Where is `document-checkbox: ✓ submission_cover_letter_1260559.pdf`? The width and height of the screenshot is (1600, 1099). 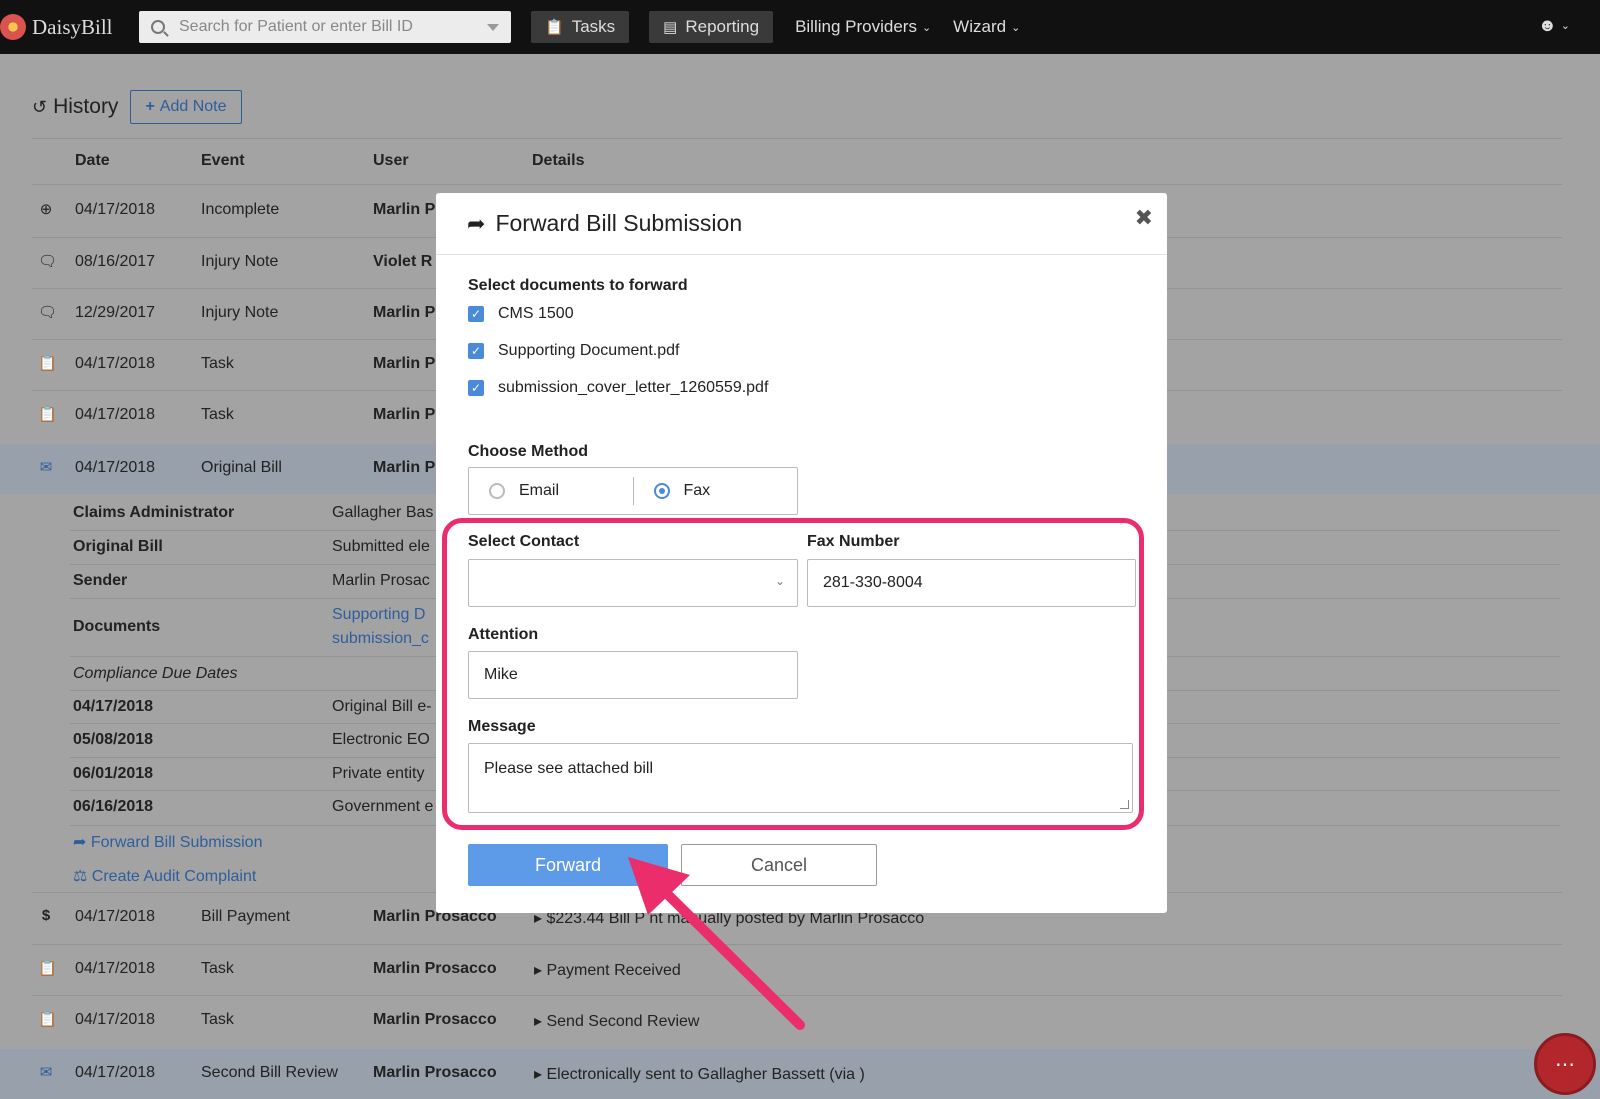 document-checkbox: ✓ submission_cover_letter_1260559.pdf is located at coordinates (618, 388).